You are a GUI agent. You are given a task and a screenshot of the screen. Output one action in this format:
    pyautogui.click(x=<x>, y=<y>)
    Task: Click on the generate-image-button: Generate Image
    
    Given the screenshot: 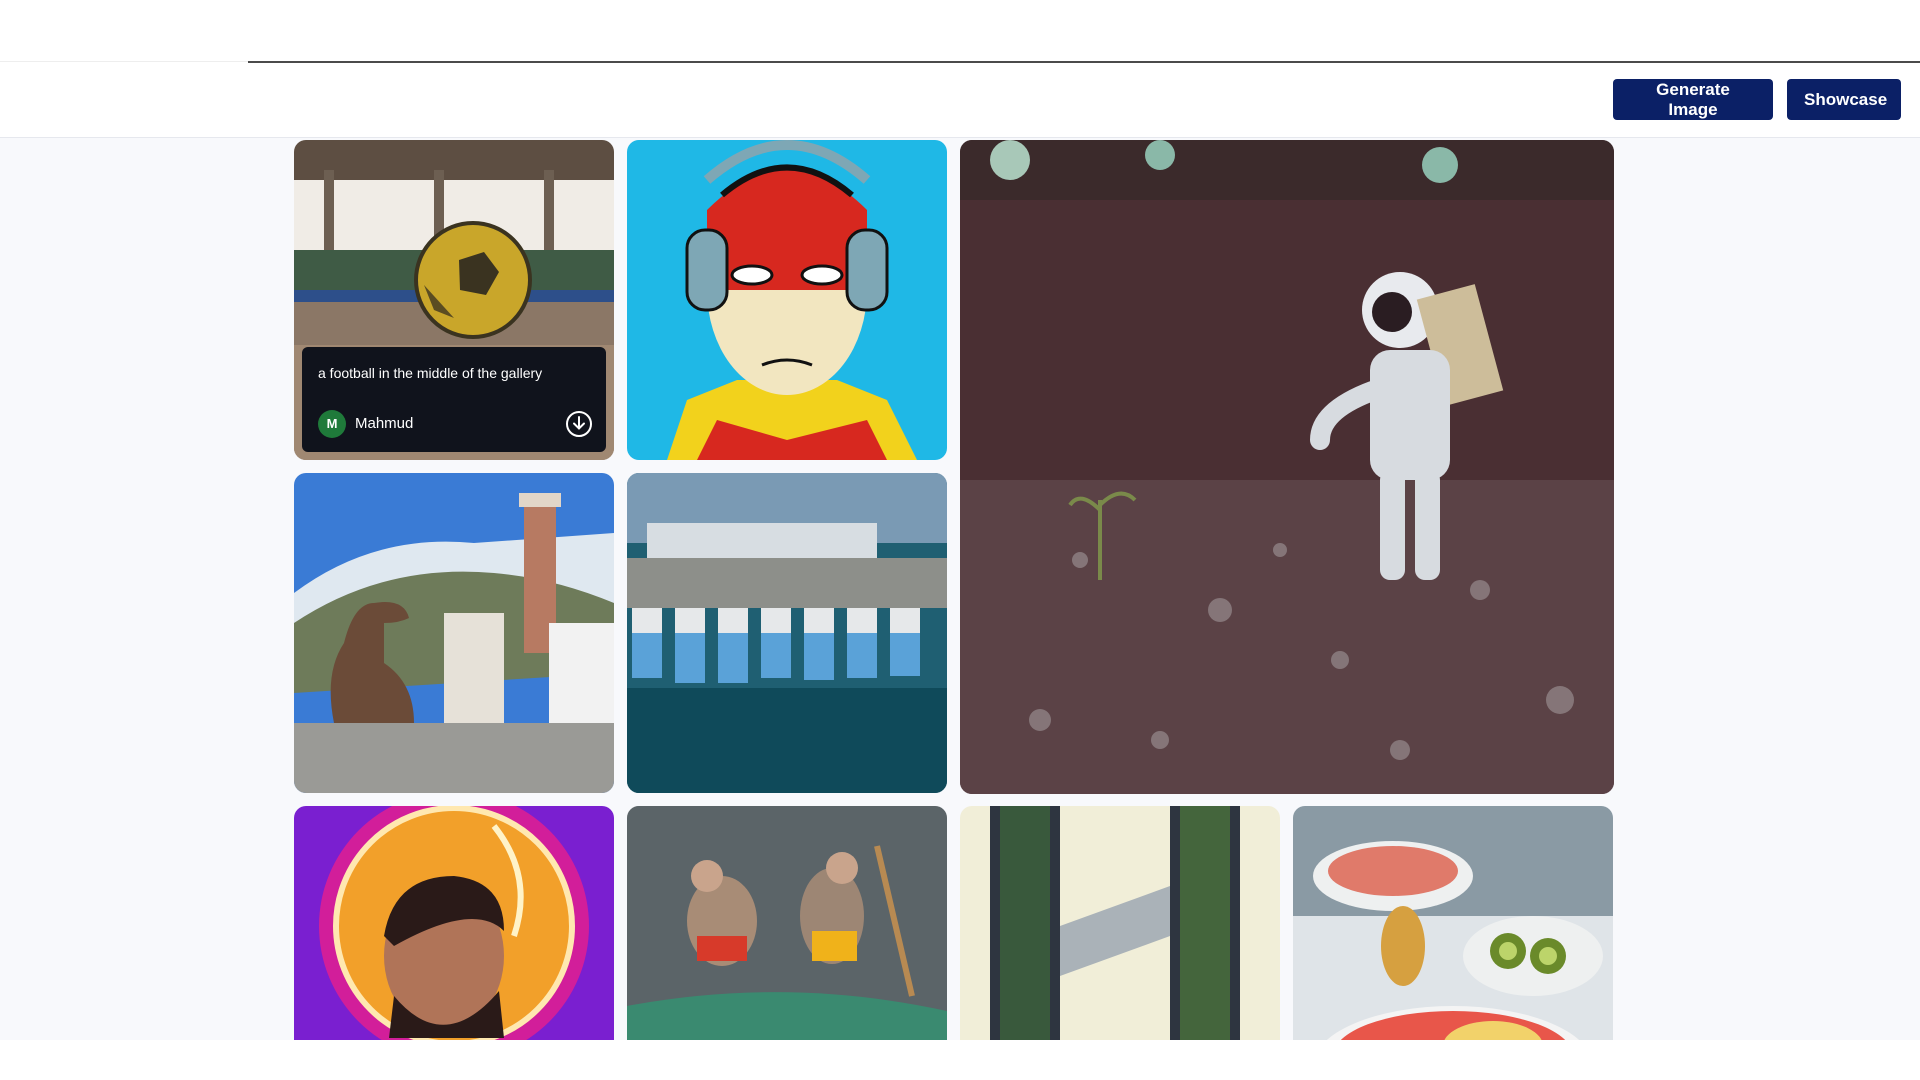 What is the action you would take?
    pyautogui.click(x=1693, y=99)
    